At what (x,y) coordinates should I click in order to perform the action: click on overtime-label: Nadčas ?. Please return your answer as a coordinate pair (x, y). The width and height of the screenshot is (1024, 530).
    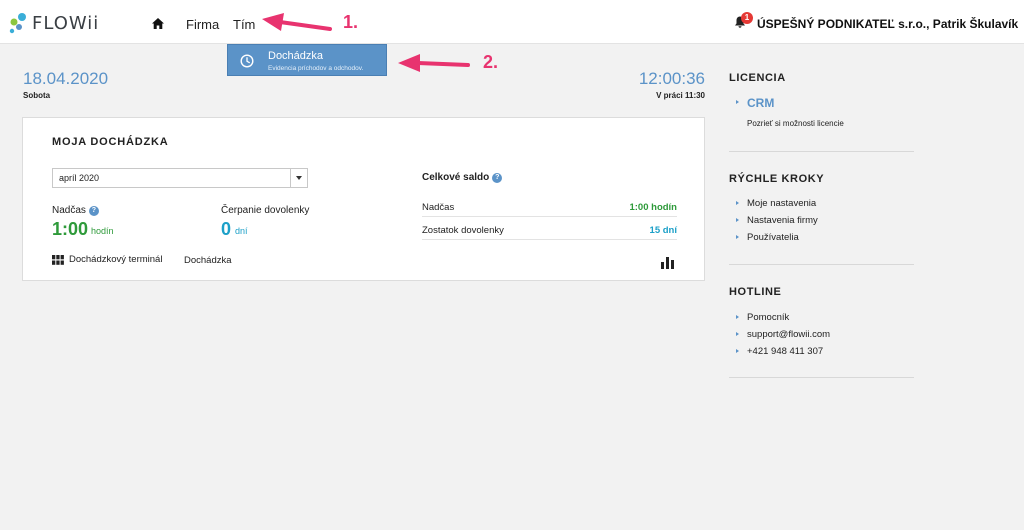
    Looking at the image, I should click on (75, 210).